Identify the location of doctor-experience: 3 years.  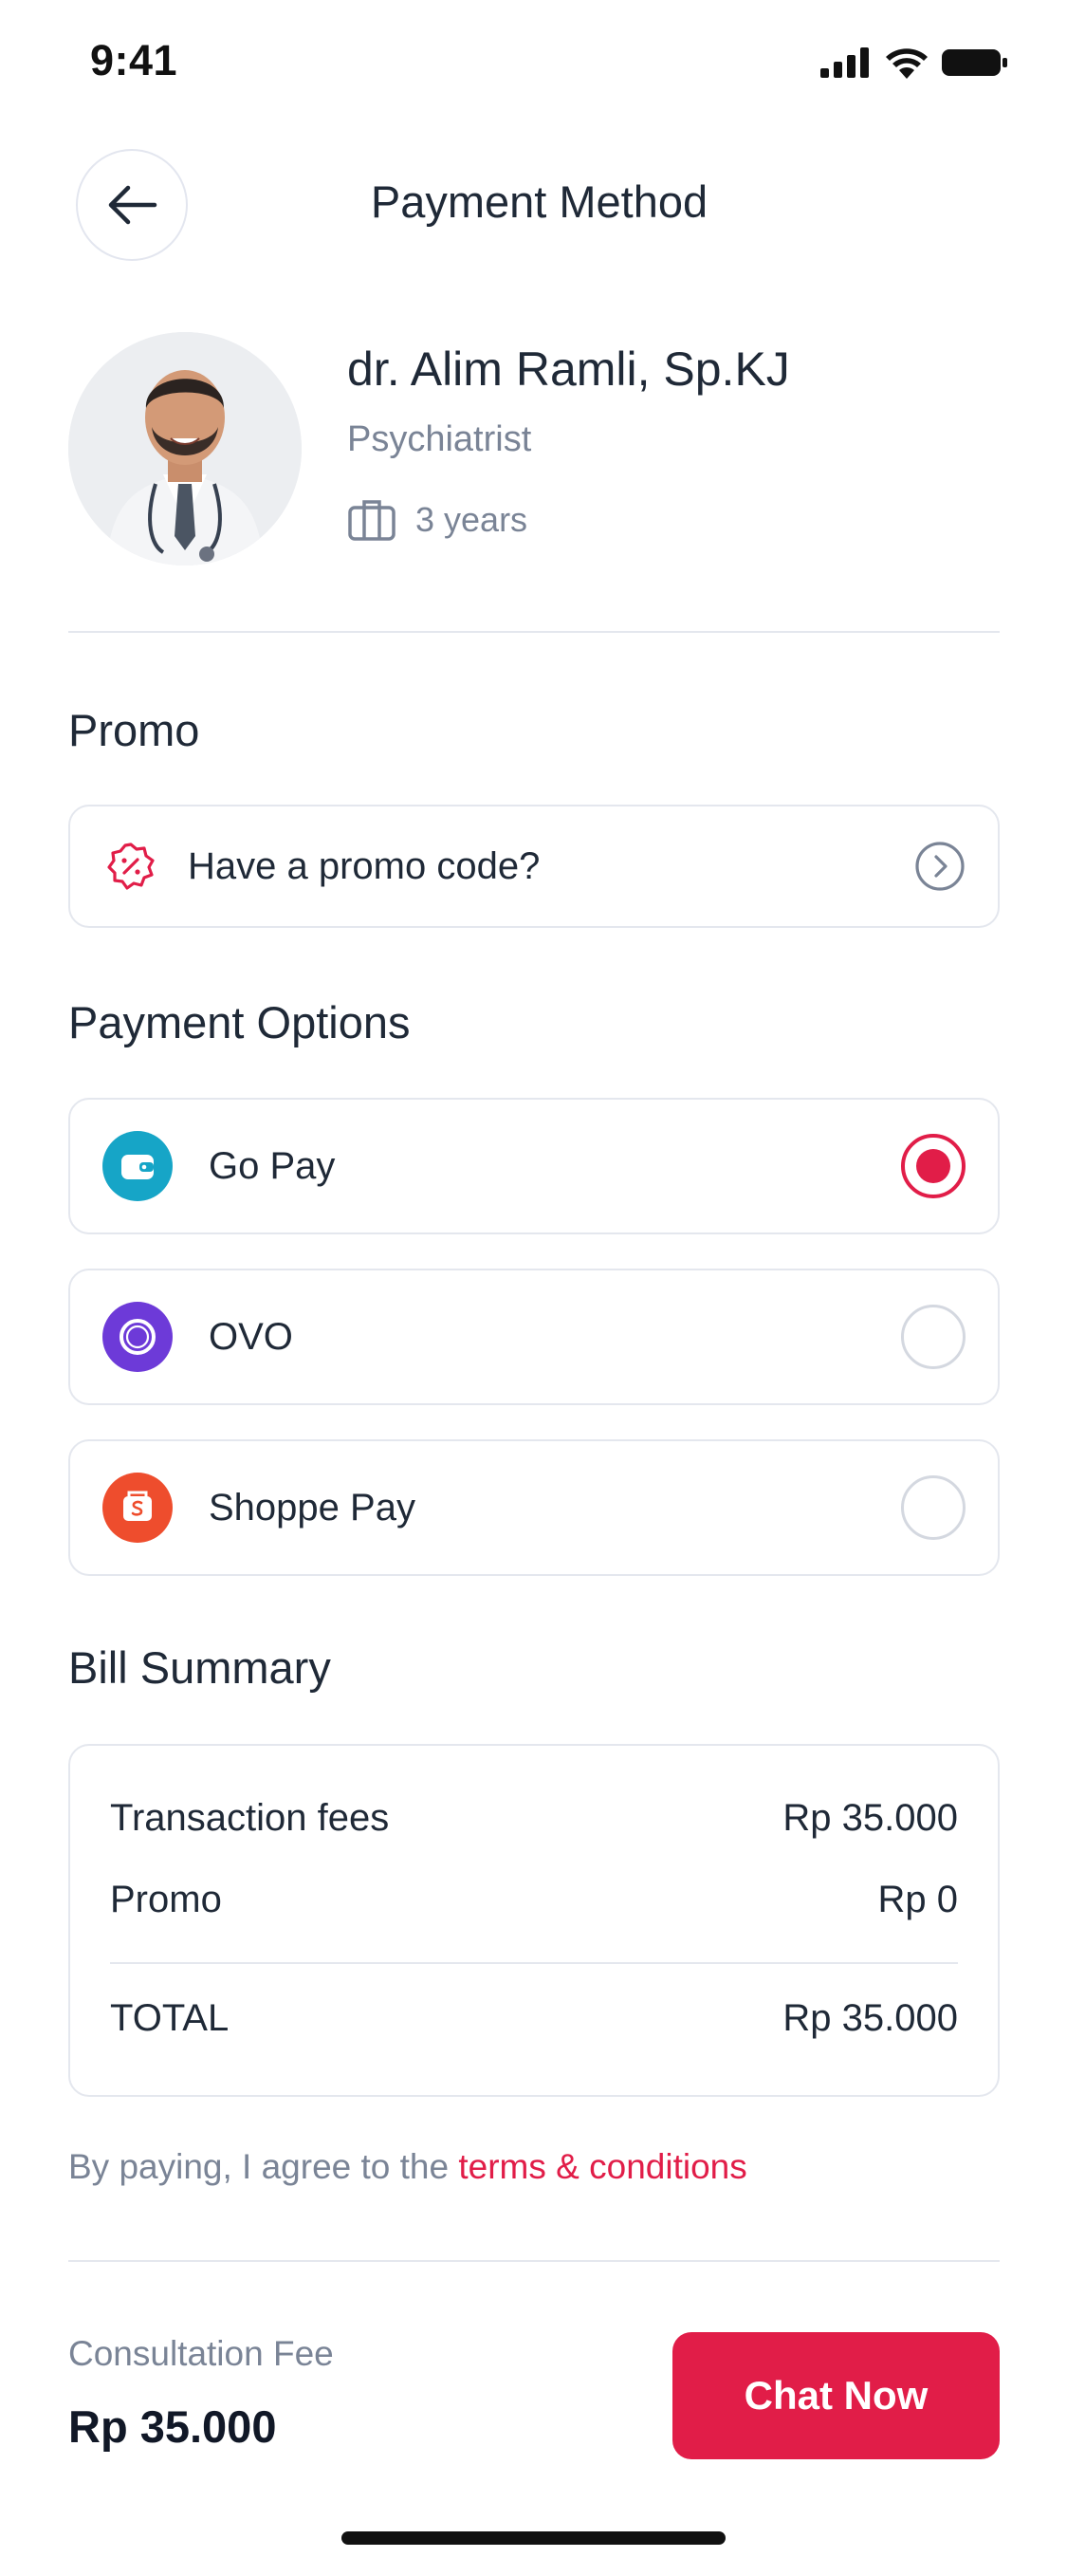
(437, 520).